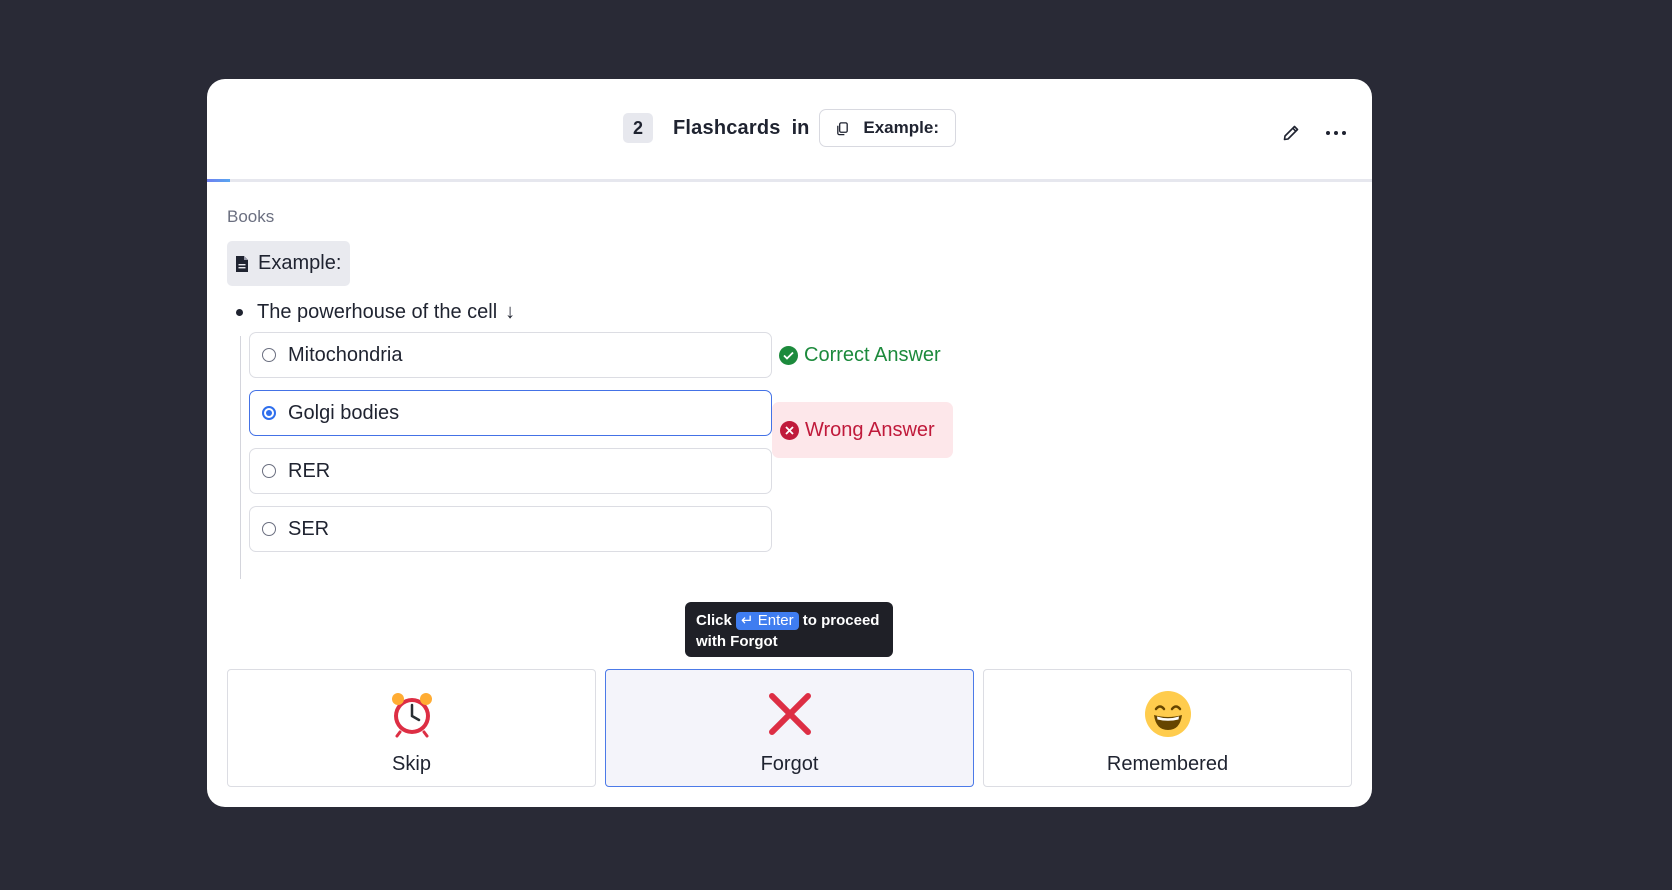 The width and height of the screenshot is (1672, 890). I want to click on more-options-button, so click(1336, 133).